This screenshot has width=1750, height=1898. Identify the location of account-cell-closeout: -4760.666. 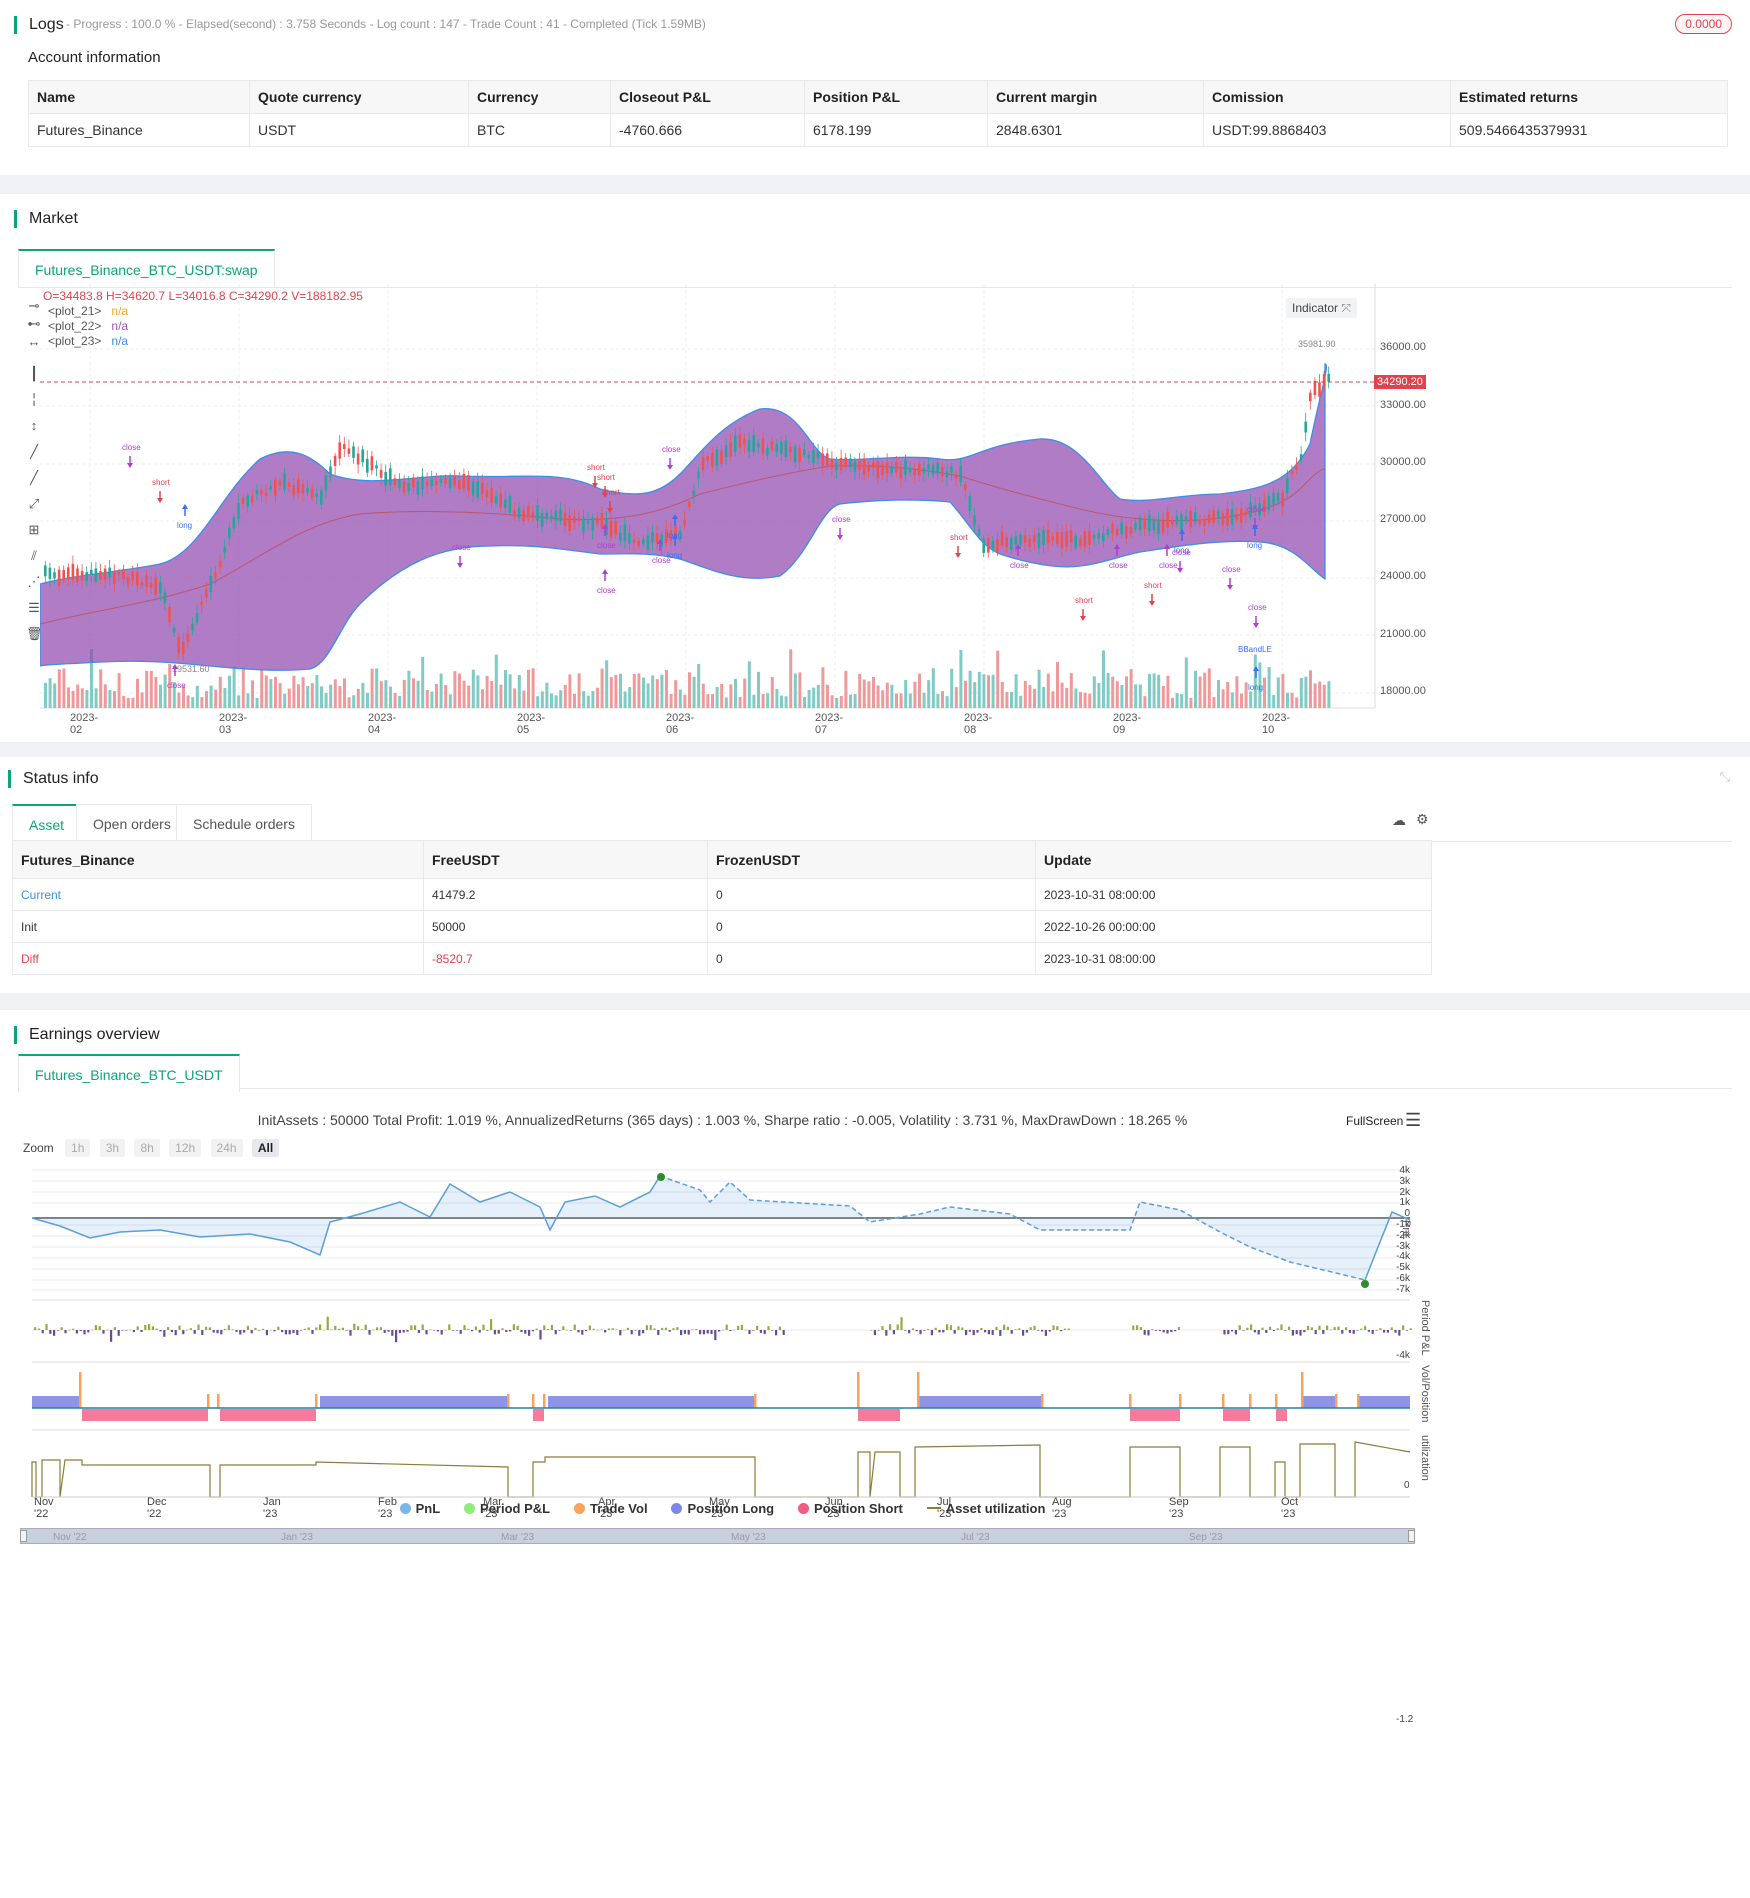
(707, 130).